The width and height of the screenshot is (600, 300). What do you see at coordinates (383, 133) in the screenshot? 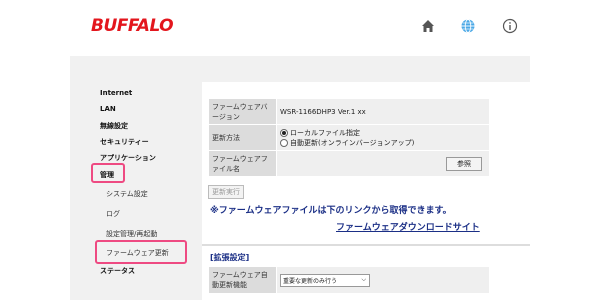
I see `radio-local-file: ローカルファイル指定` at bounding box center [383, 133].